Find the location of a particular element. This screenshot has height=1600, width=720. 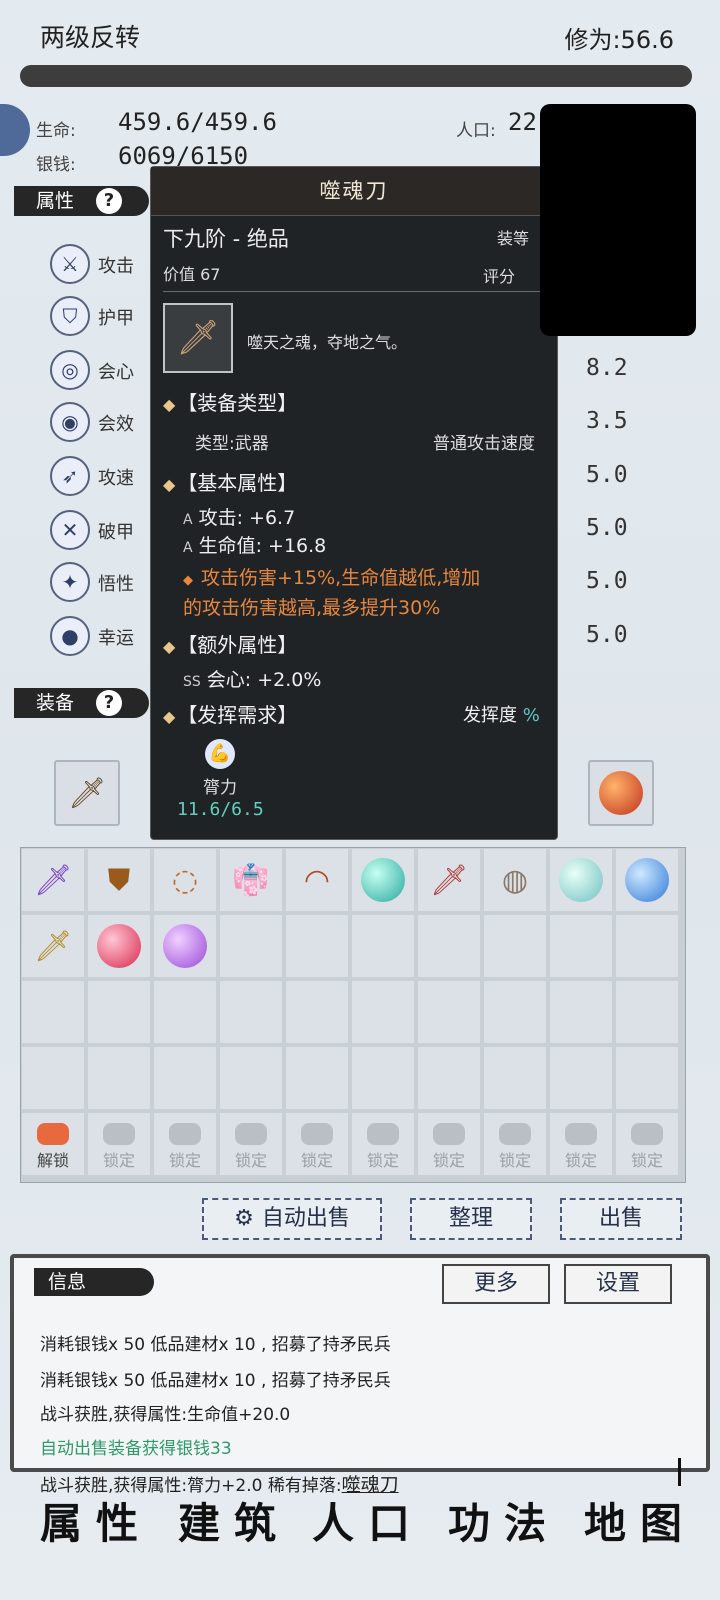

tooltip-value: 价值 67 is located at coordinates (191, 273).